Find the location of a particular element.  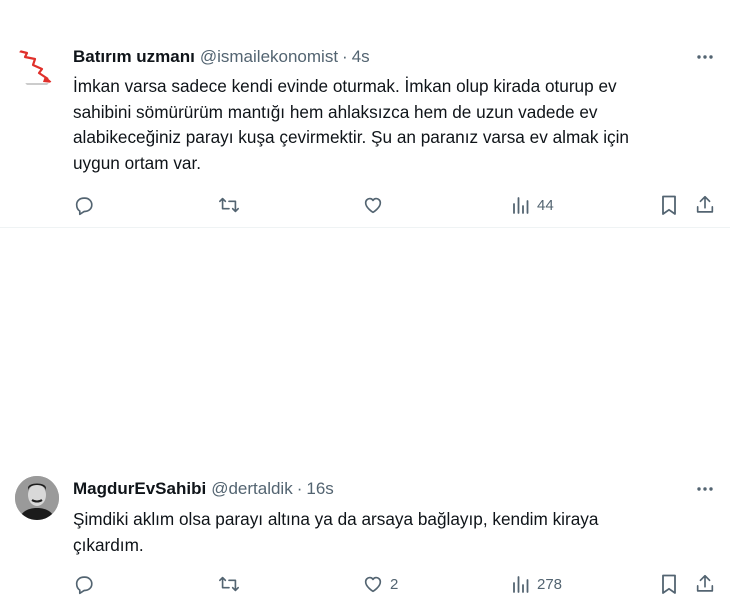

action-bar: 2 278 is located at coordinates (365, 584).